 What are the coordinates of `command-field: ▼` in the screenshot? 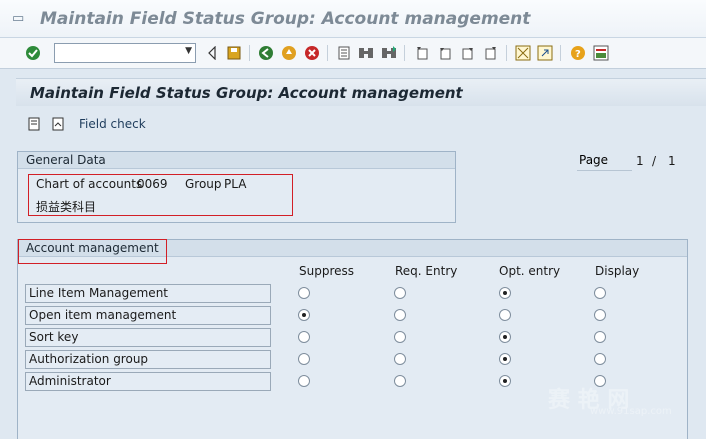 It's located at (125, 53).